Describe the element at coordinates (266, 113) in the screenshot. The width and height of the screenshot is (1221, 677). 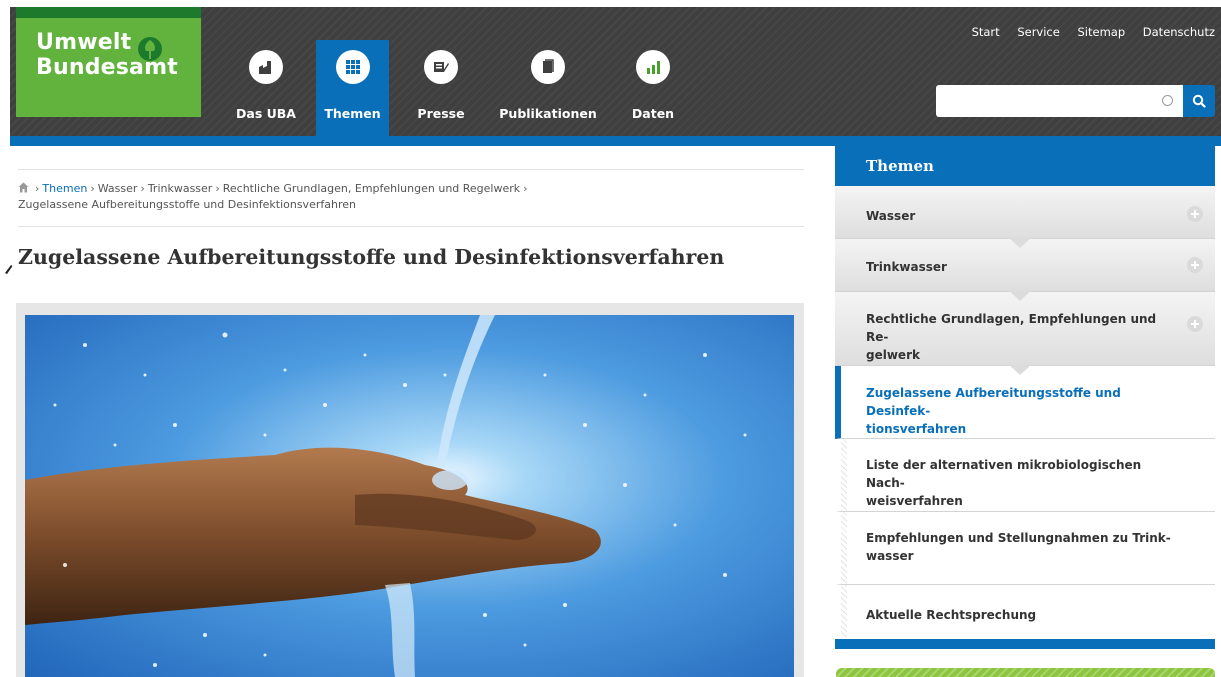
I see `nav-label: Das UBA` at that location.